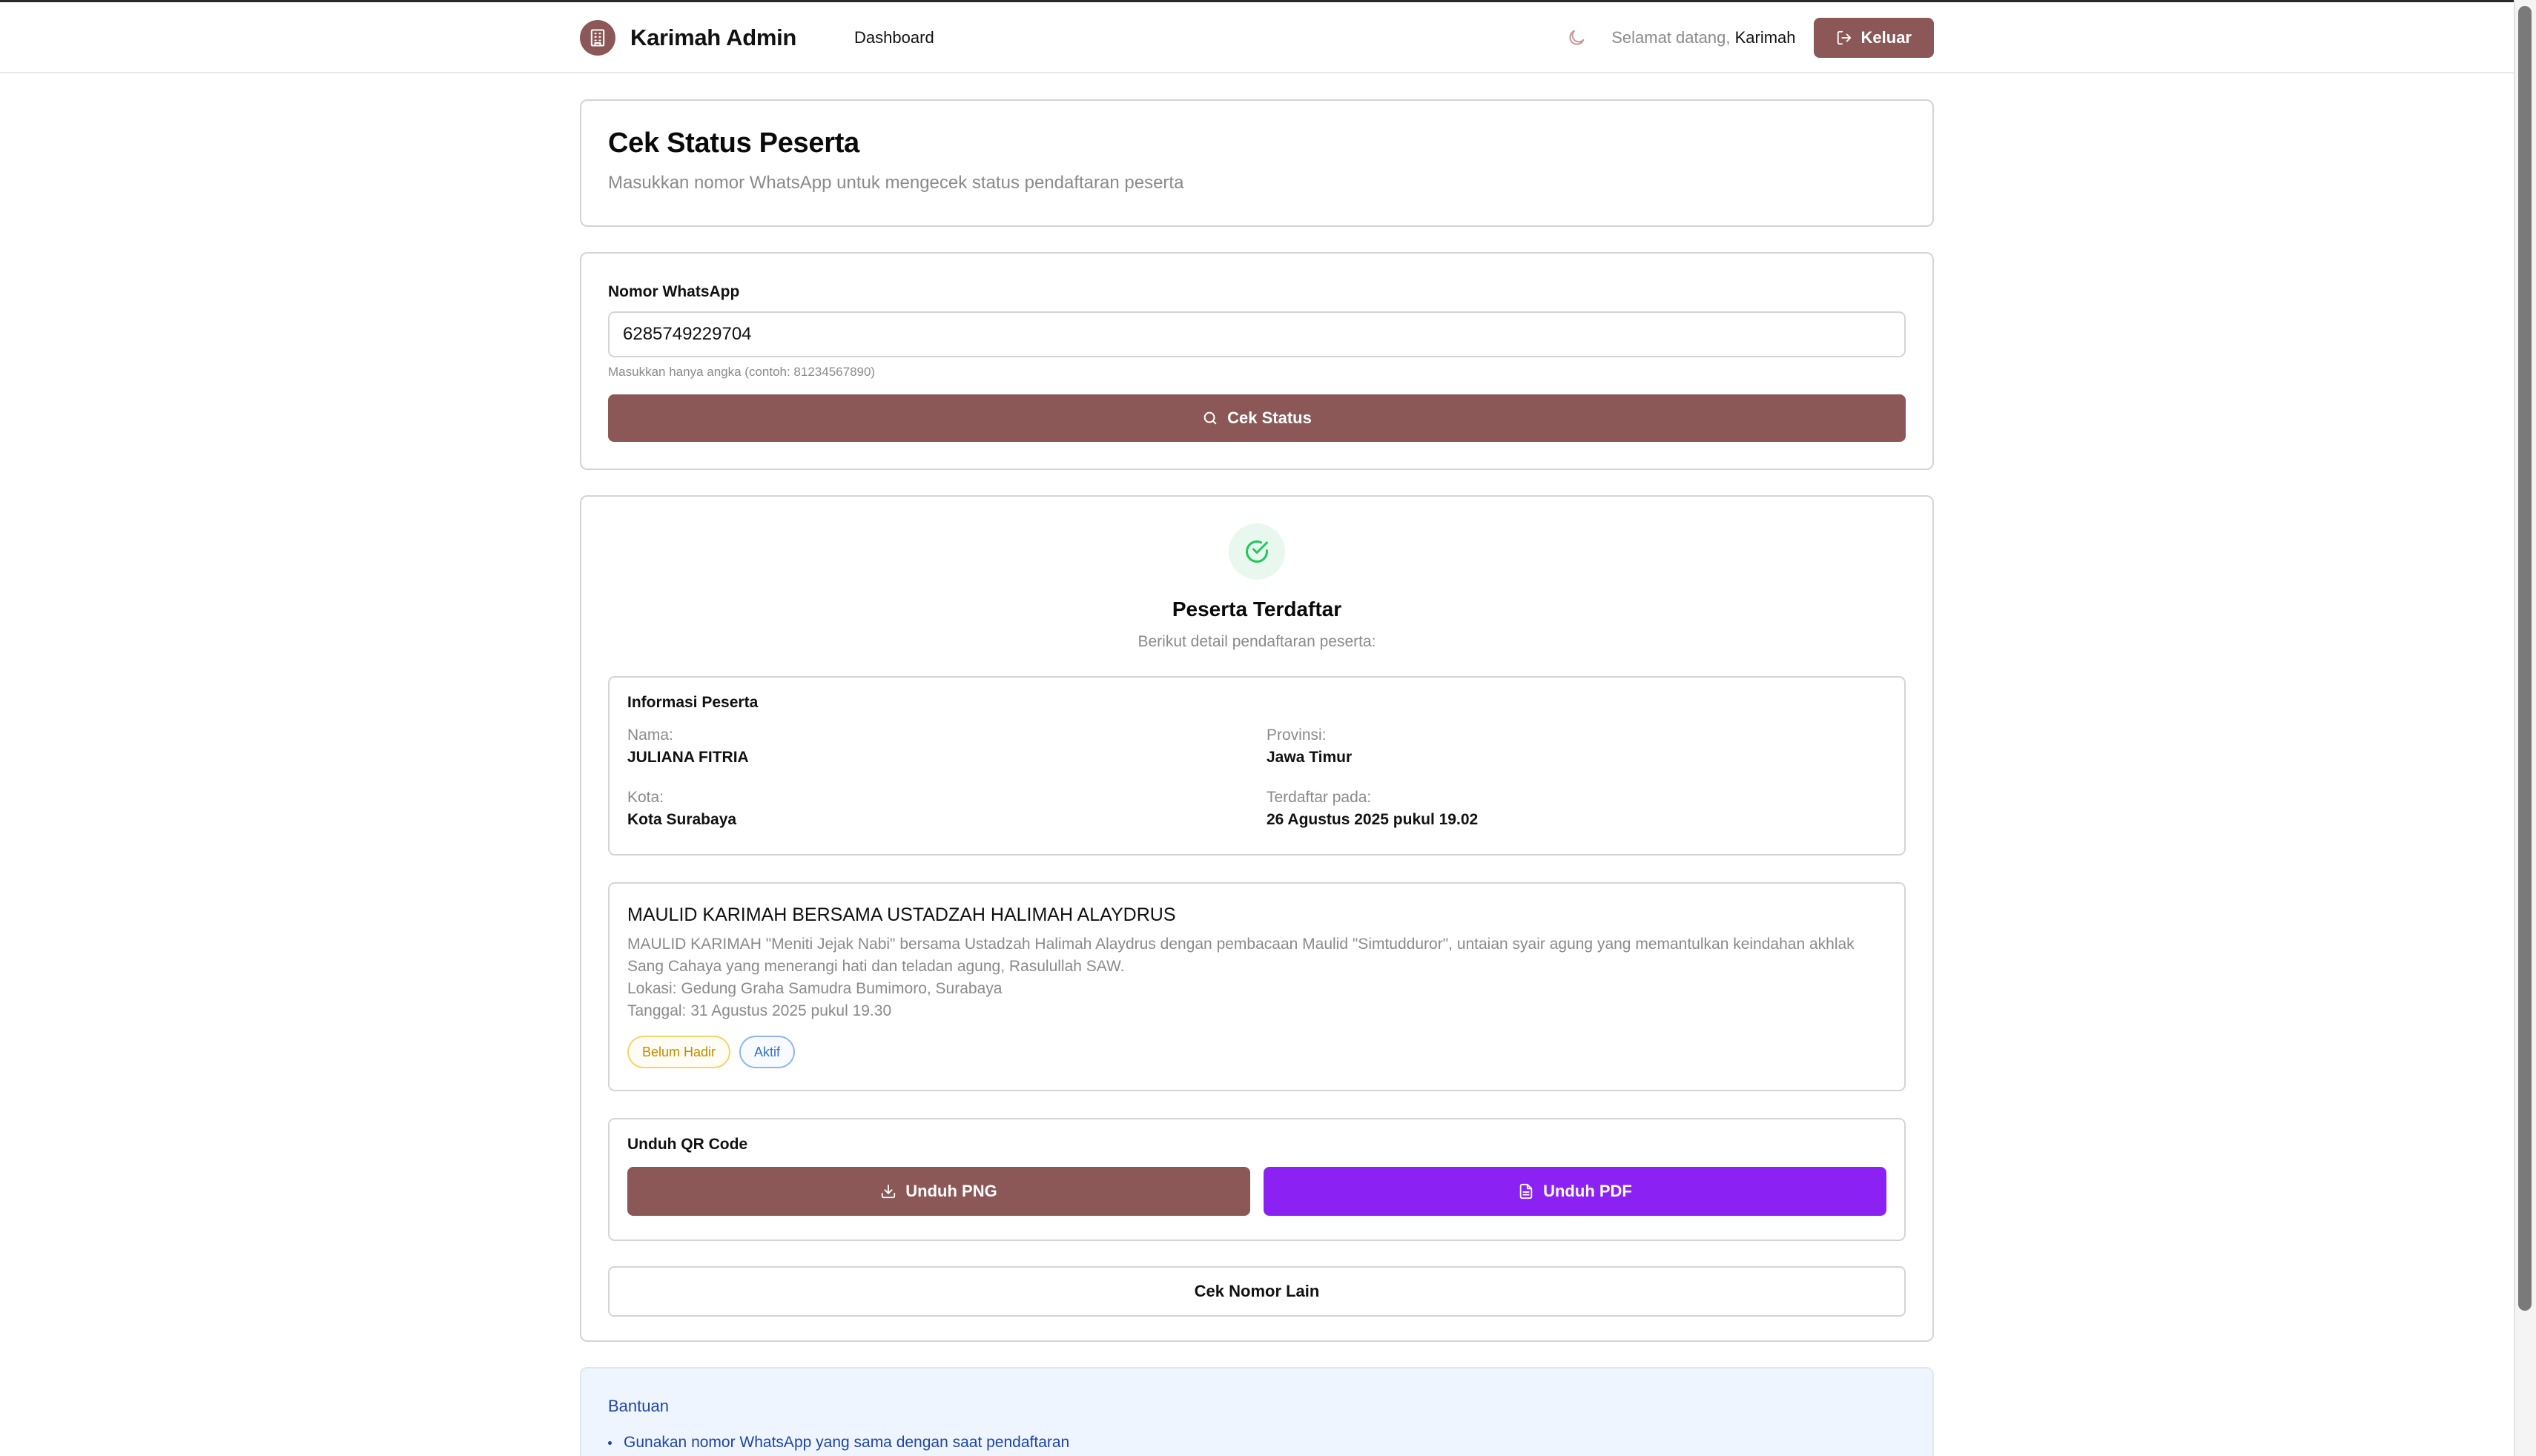 The image size is (2536, 1456). Describe the element at coordinates (638, 1406) in the screenshot. I see `help-heading: Bantuan` at that location.